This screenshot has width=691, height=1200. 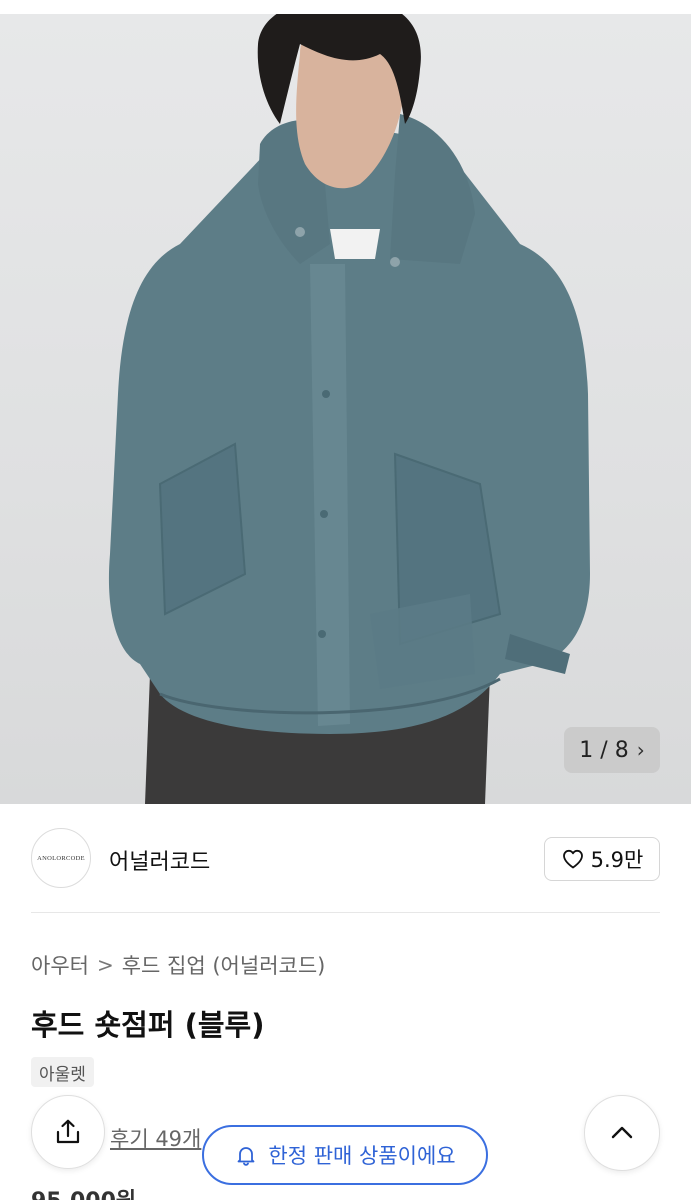 What do you see at coordinates (345, 7) in the screenshot?
I see `status-strip` at bounding box center [345, 7].